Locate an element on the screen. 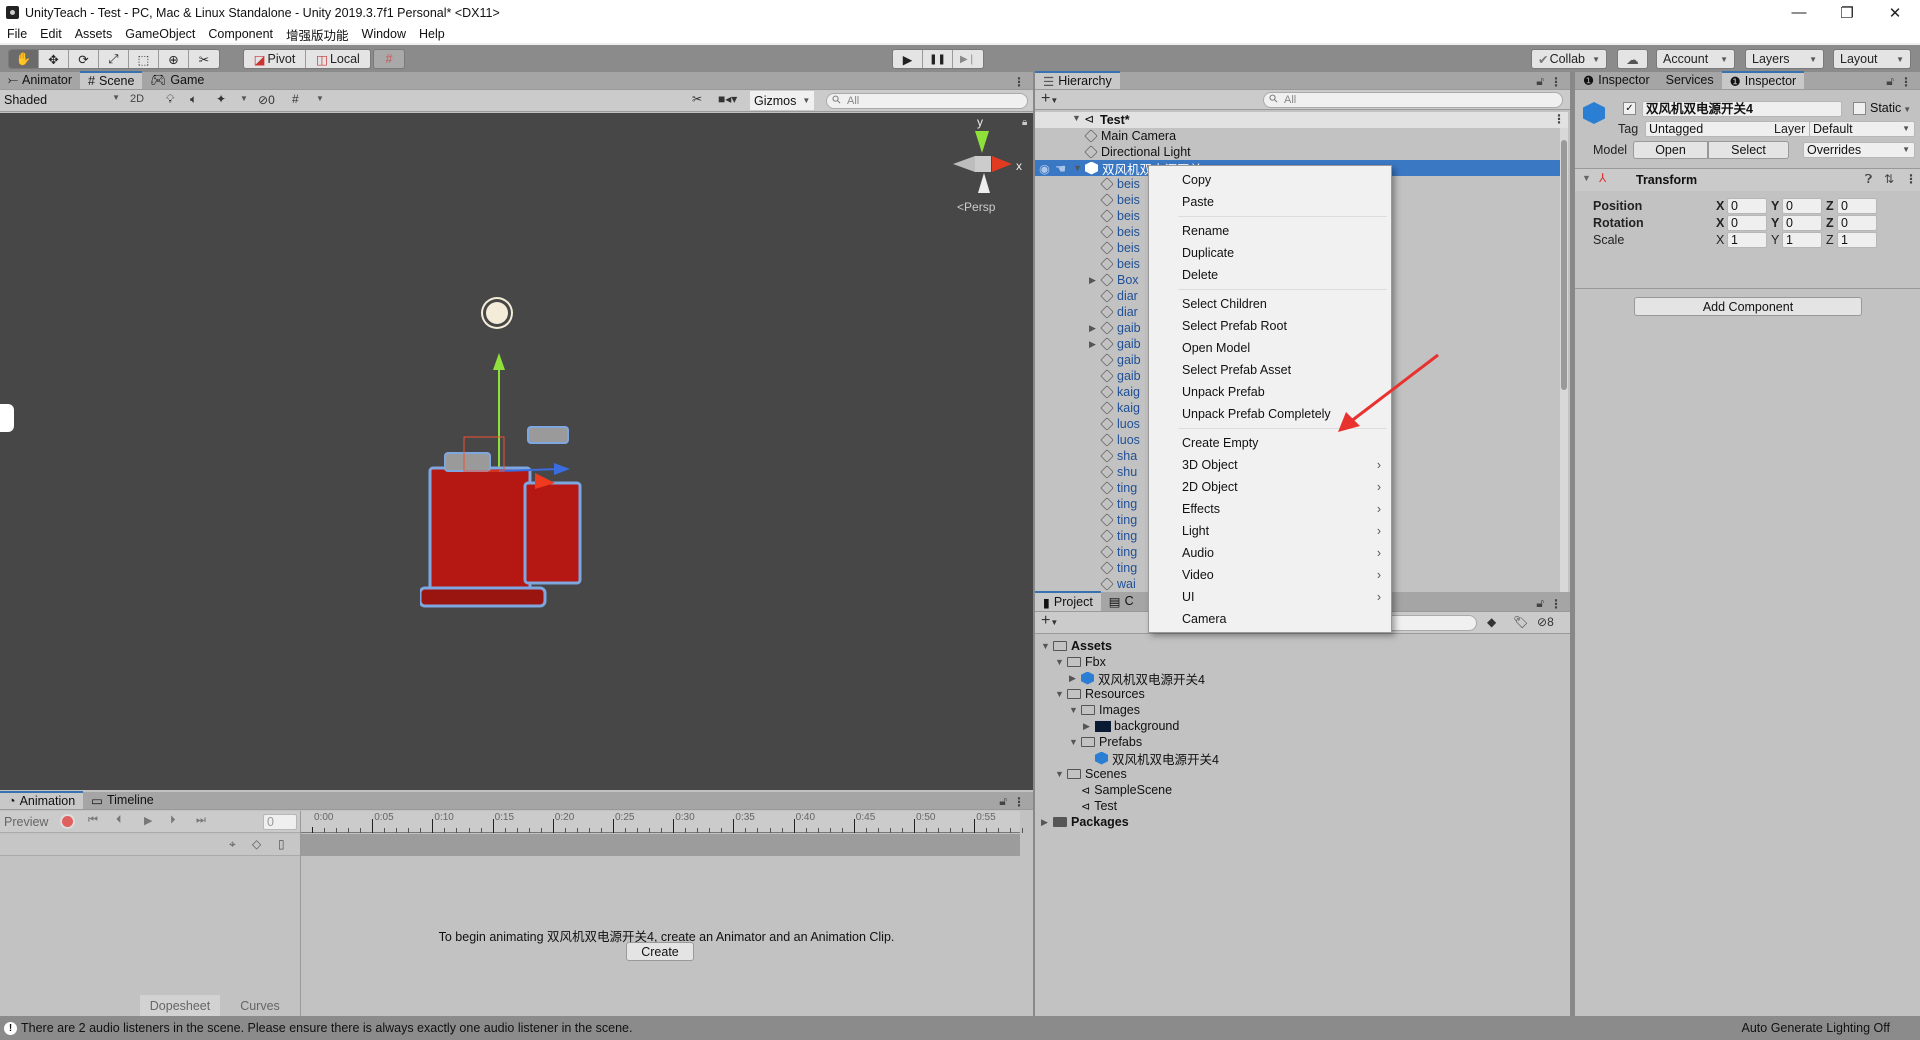  pause-button: ❚❚ is located at coordinates (938, 59).